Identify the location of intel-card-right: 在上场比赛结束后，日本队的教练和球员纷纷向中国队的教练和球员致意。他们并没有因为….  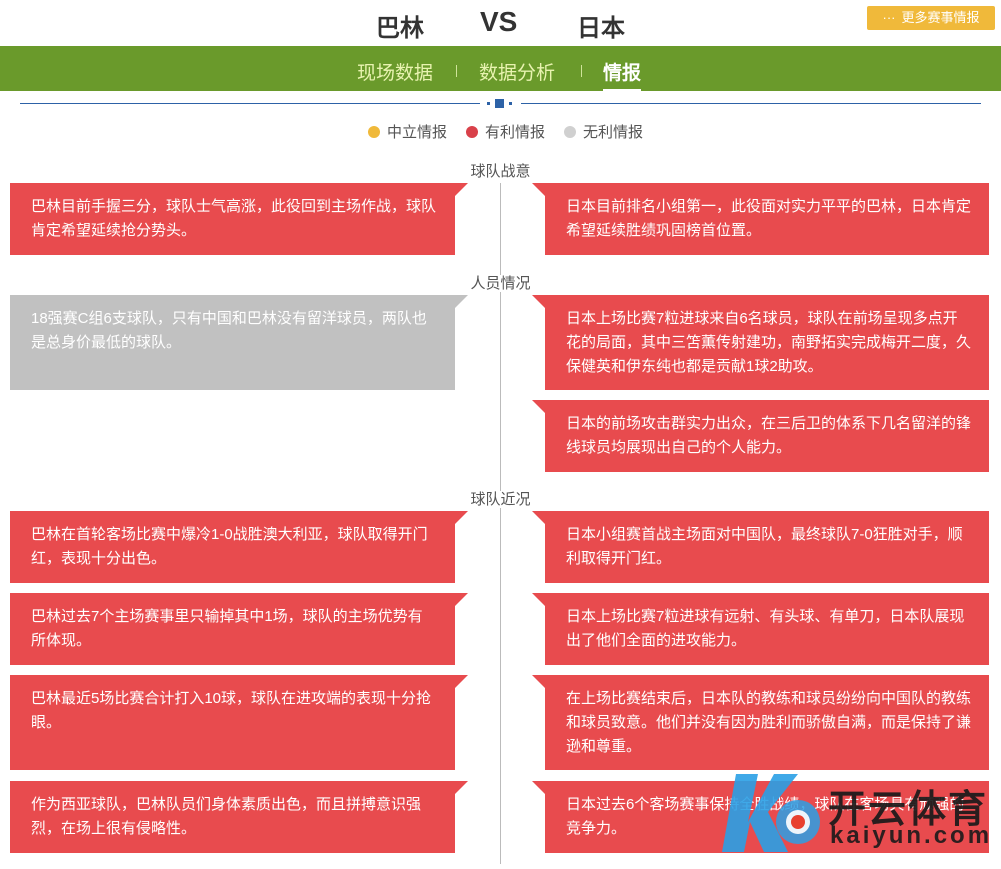
(760, 722).